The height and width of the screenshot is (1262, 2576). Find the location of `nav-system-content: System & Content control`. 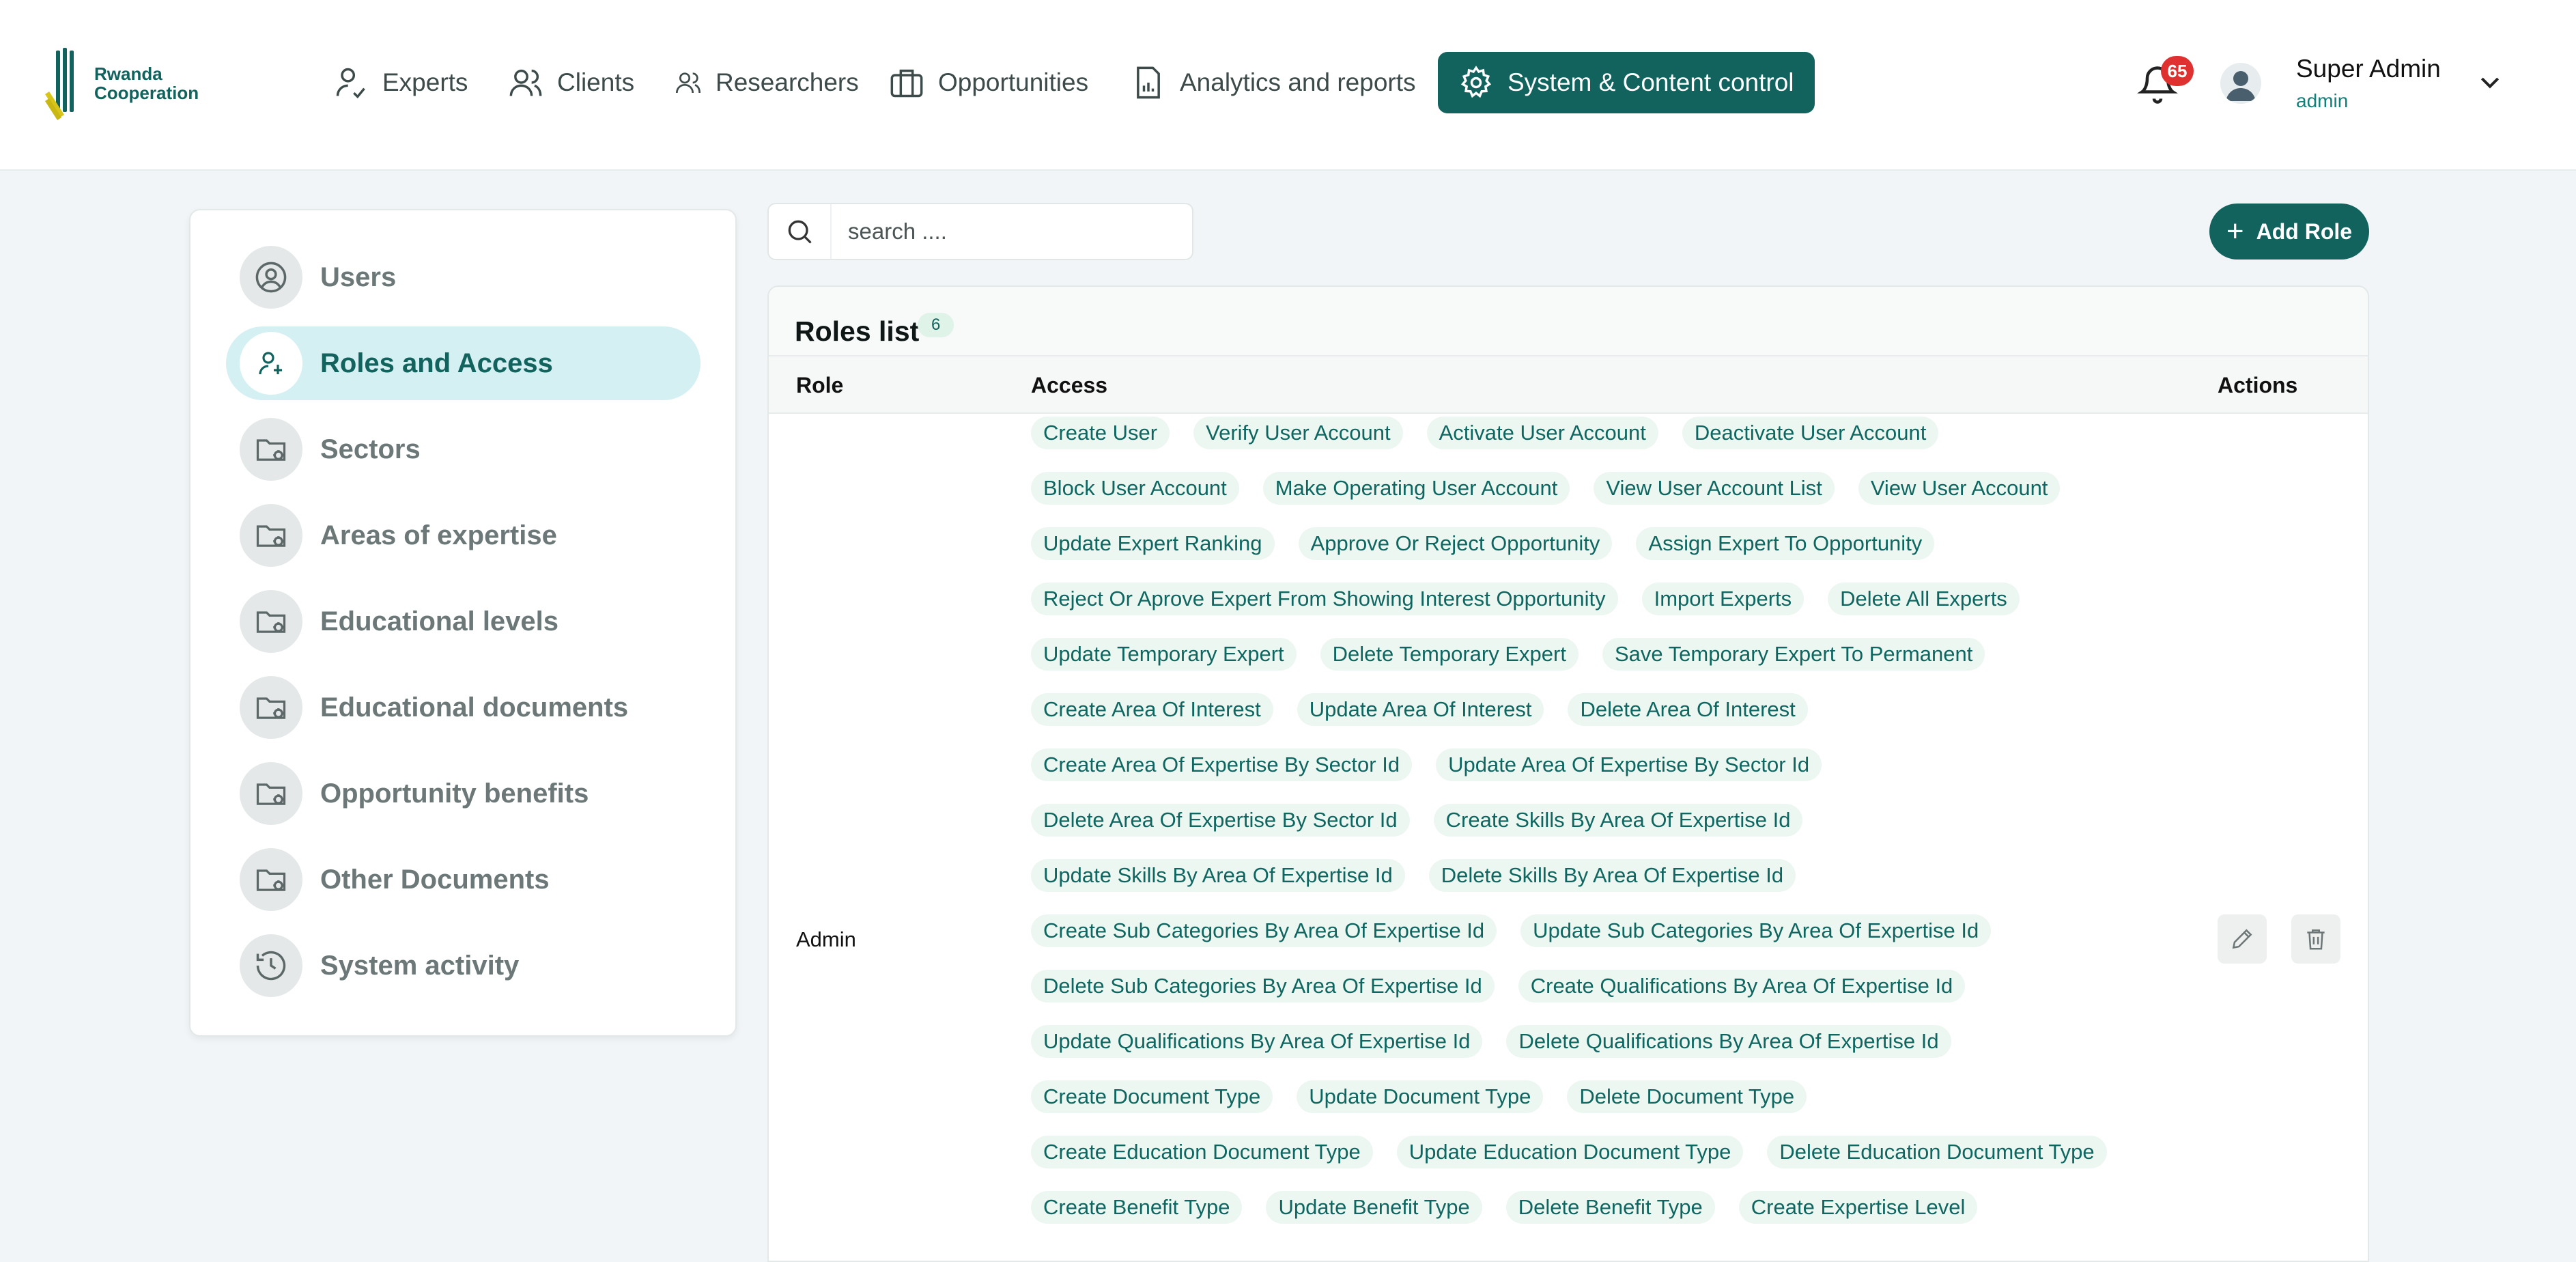

nav-system-content: System & Content control is located at coordinates (1627, 82).